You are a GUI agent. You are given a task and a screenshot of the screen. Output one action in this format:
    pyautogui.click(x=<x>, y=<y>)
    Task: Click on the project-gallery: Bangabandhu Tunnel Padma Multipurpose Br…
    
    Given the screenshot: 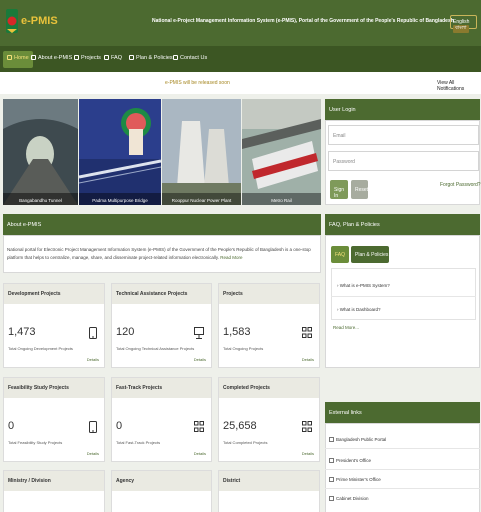 What is the action you would take?
    pyautogui.click(x=162, y=152)
    